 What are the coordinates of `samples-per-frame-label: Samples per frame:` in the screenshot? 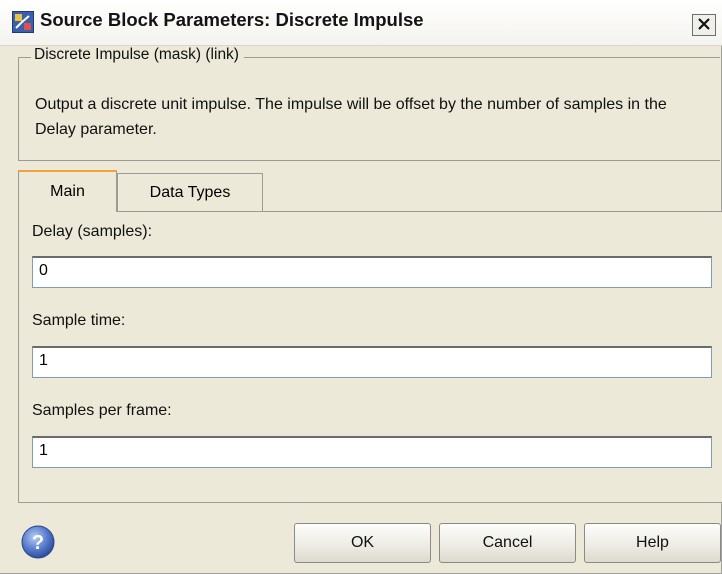 It's located at (102, 410).